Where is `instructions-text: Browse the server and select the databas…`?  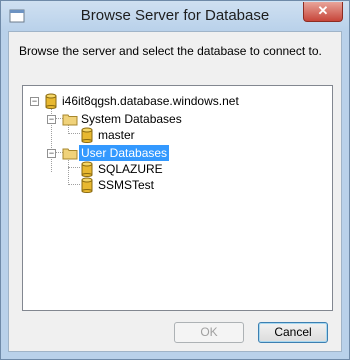 instructions-text: Browse the server and select the databas… is located at coordinates (170, 51).